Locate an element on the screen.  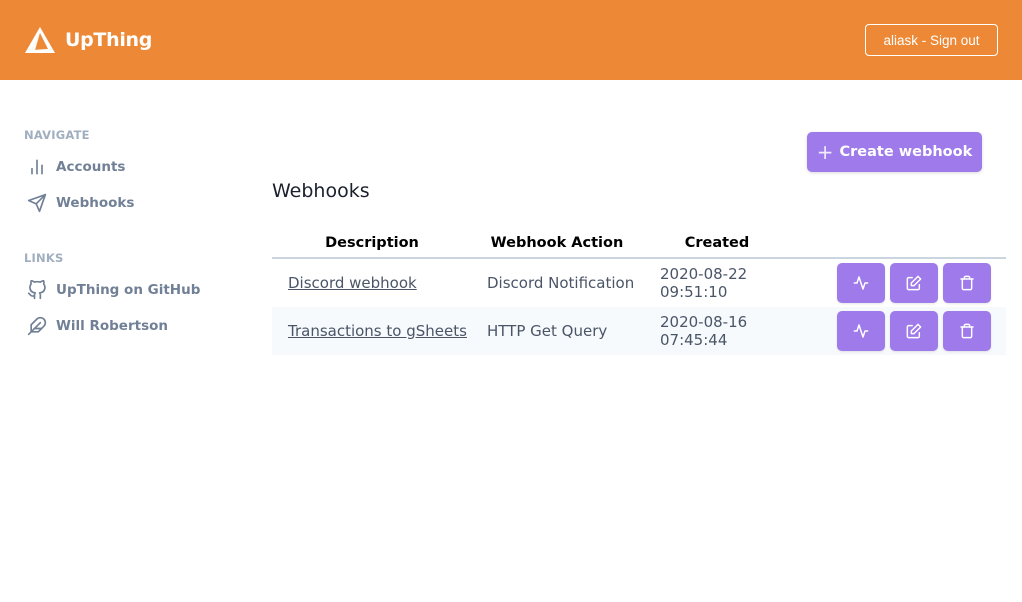
sidebar-item-label: Will Robertson is located at coordinates (112, 326).